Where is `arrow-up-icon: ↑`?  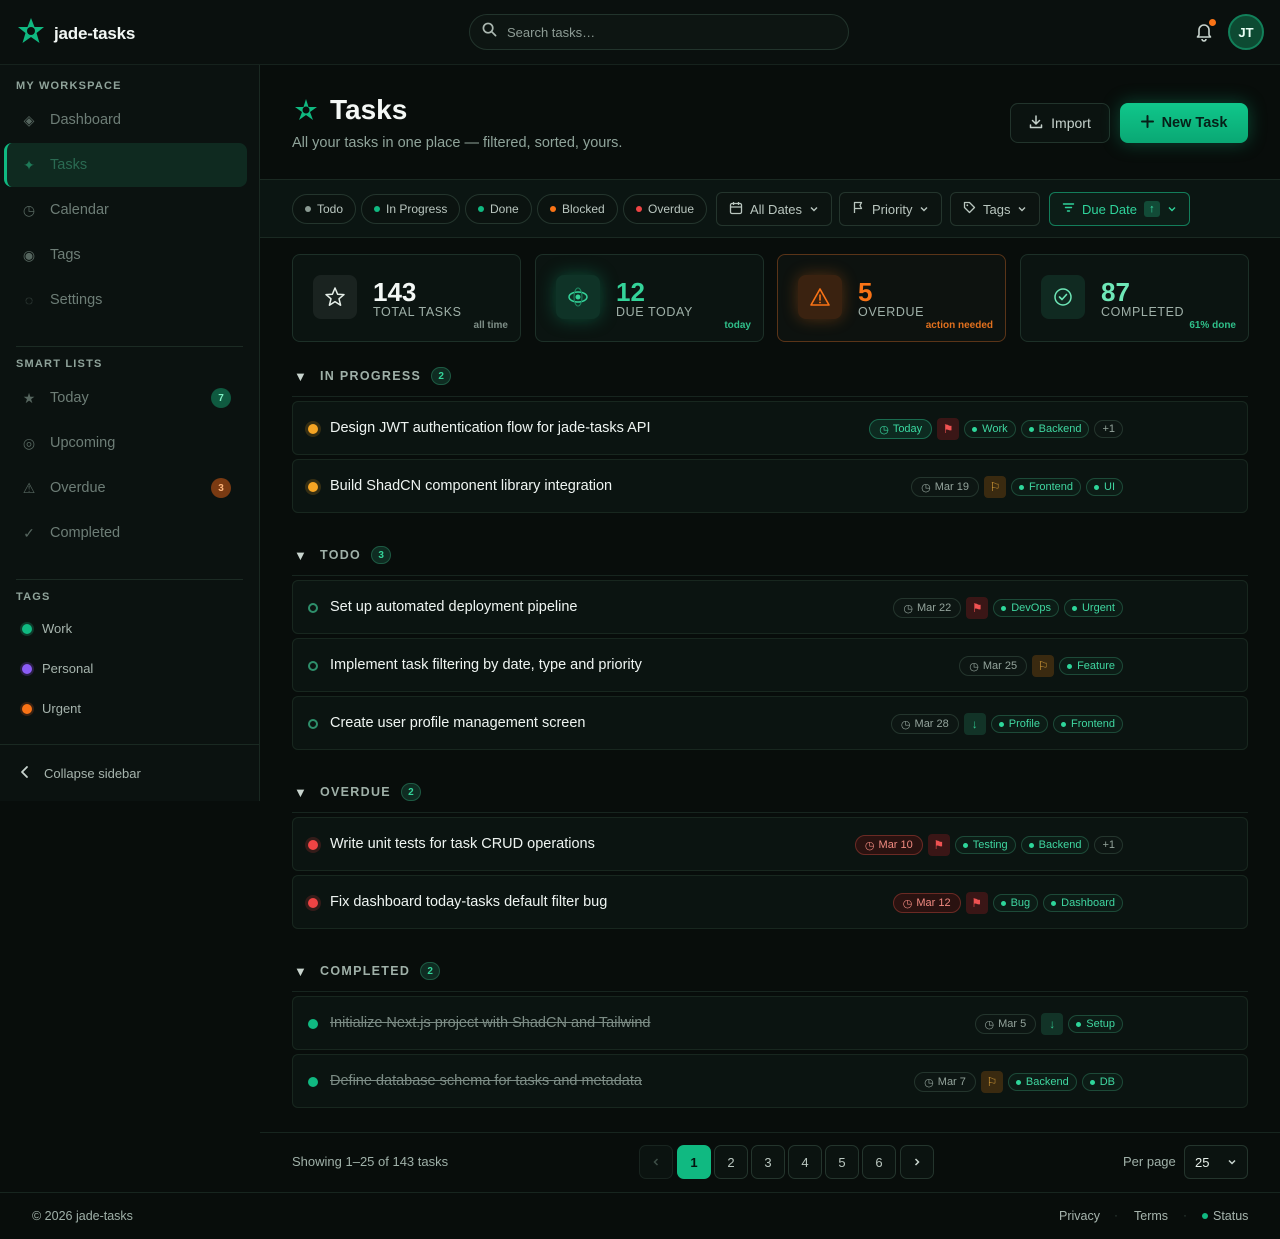 arrow-up-icon: ↑ is located at coordinates (1151, 209).